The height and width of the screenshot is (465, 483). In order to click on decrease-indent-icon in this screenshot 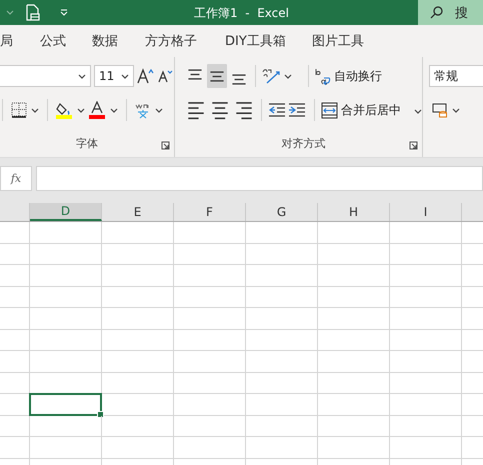, I will do `click(277, 110)`.